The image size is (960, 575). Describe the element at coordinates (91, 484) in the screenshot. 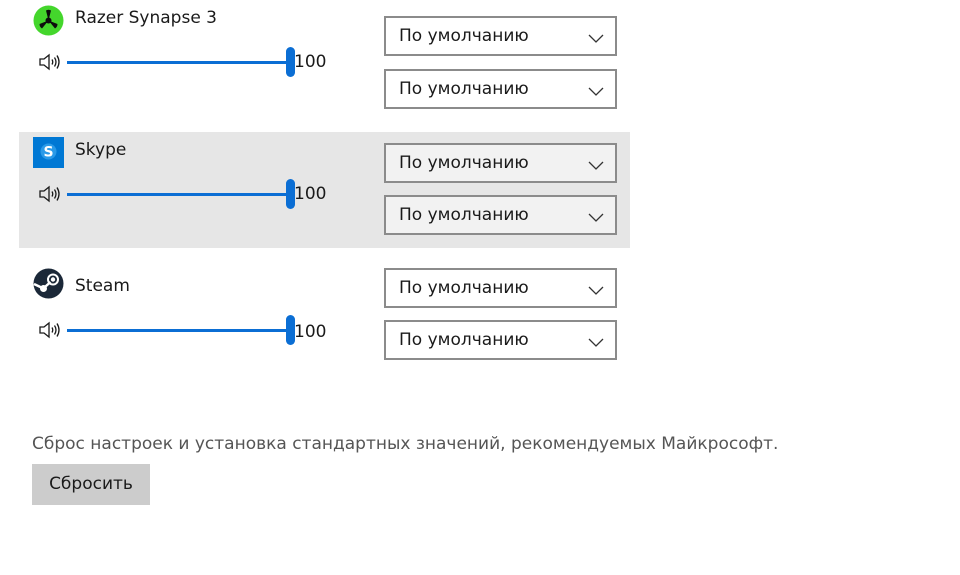

I see `reset-button: Сбросить` at that location.